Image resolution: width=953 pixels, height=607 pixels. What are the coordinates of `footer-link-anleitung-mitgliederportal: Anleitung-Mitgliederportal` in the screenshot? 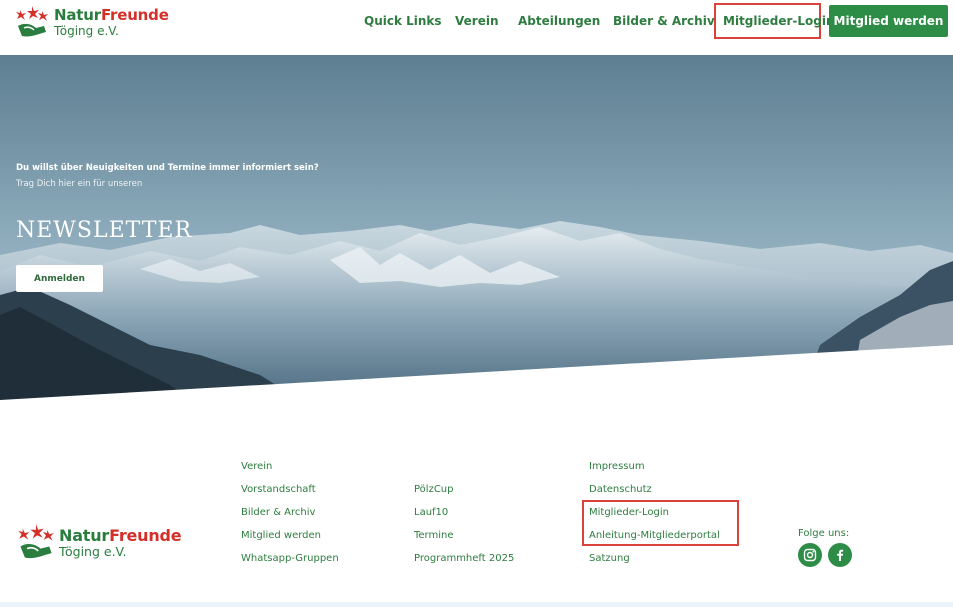 It's located at (654, 535).